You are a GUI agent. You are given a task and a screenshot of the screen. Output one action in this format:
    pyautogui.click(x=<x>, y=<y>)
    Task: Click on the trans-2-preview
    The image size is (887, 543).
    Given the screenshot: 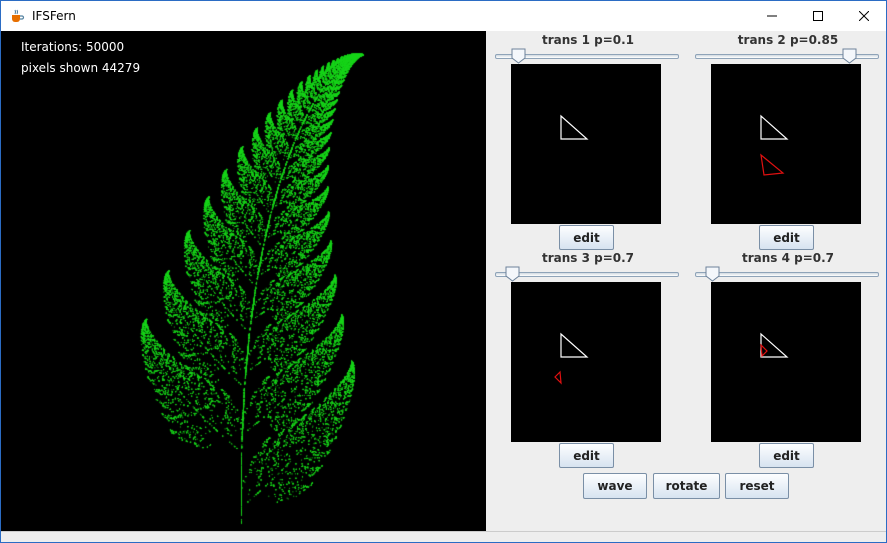 What is the action you would take?
    pyautogui.click(x=786, y=144)
    